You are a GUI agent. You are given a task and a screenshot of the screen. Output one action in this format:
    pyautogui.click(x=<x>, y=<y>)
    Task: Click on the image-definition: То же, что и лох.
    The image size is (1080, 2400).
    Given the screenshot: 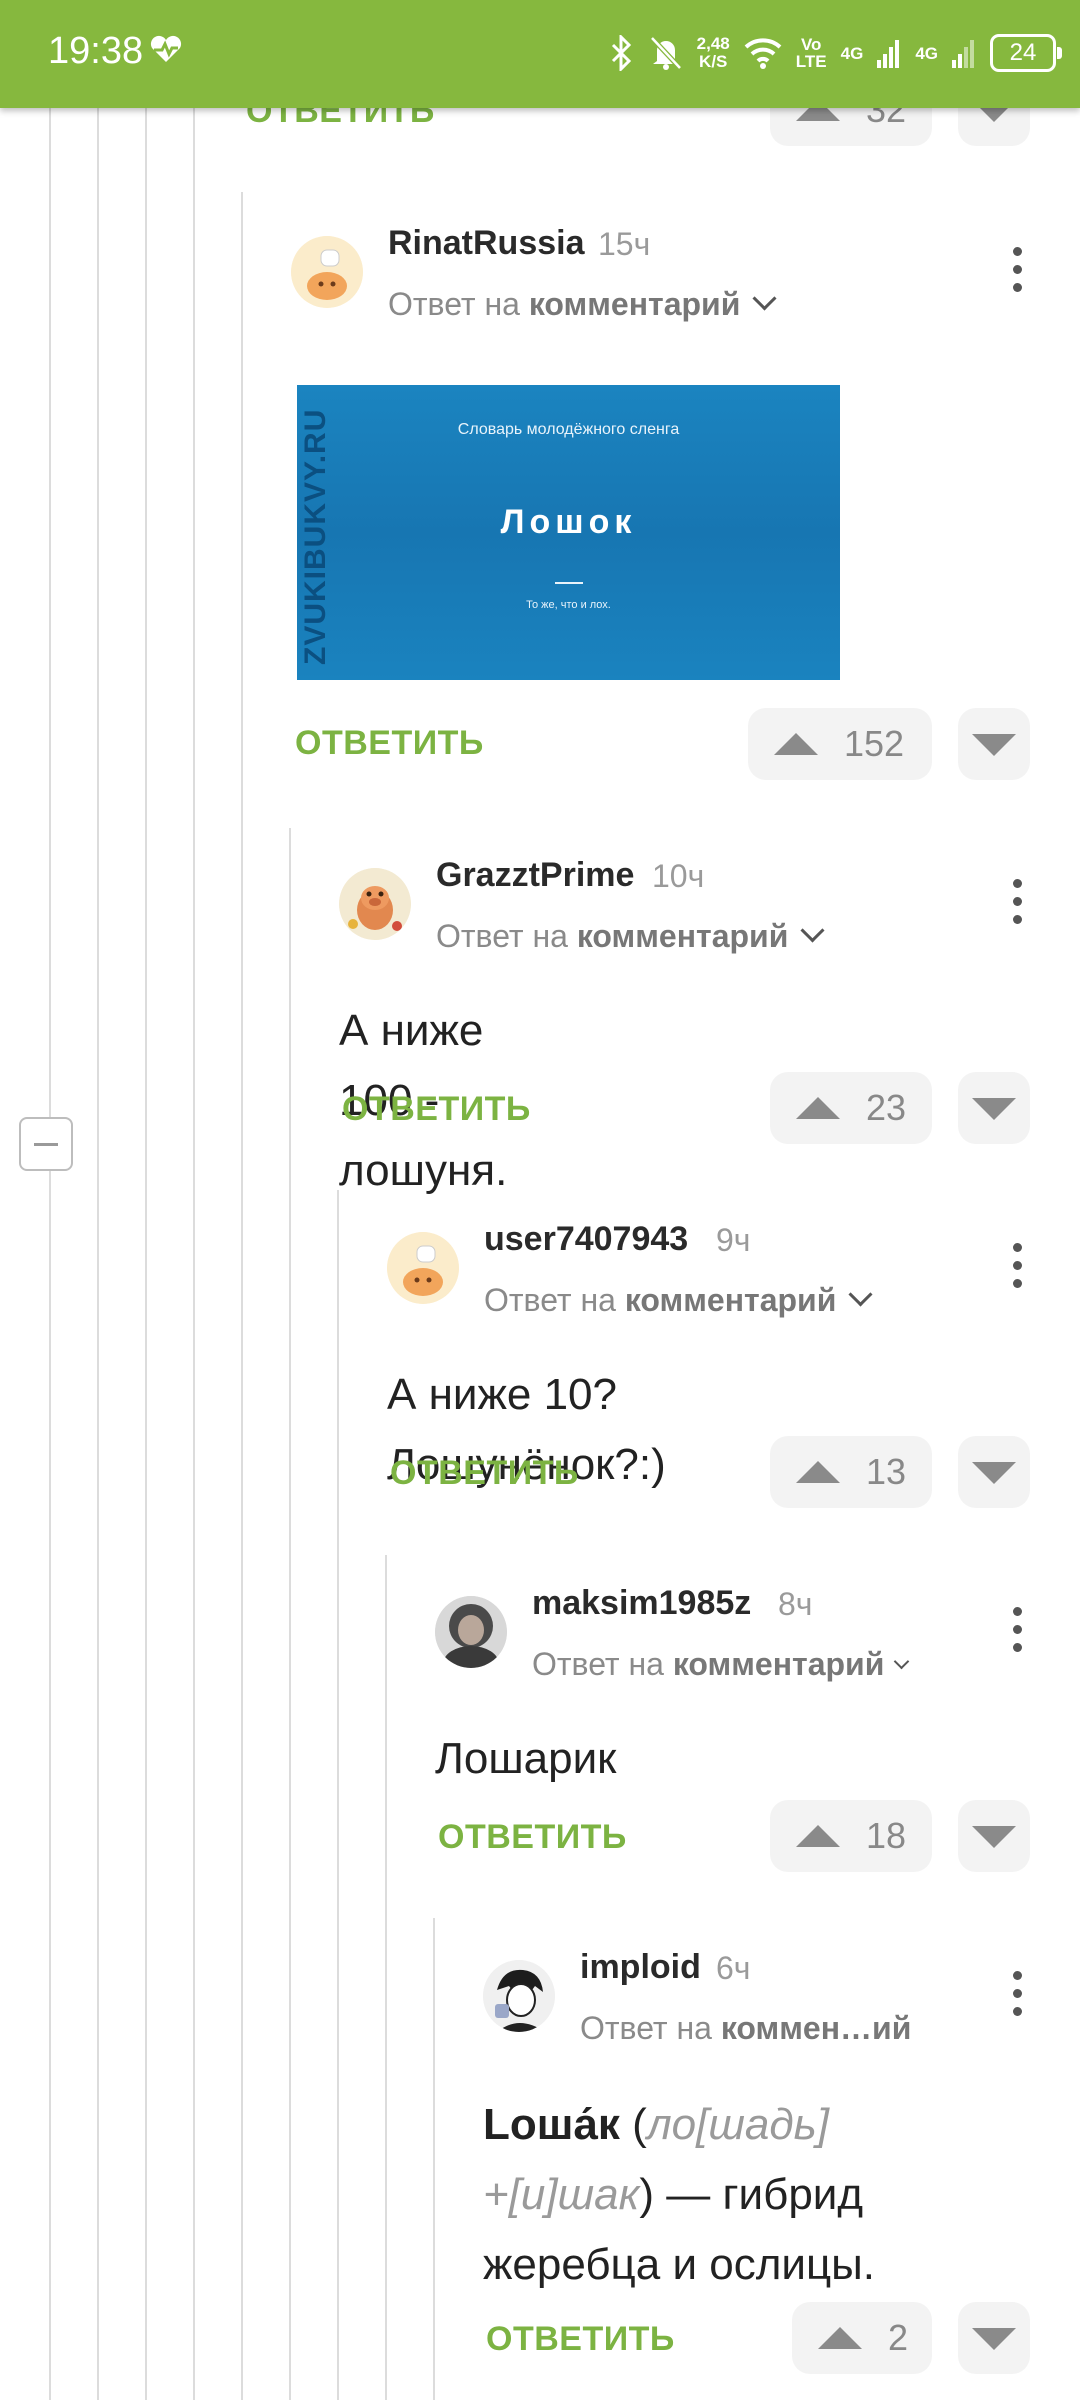 What is the action you would take?
    pyautogui.click(x=568, y=605)
    